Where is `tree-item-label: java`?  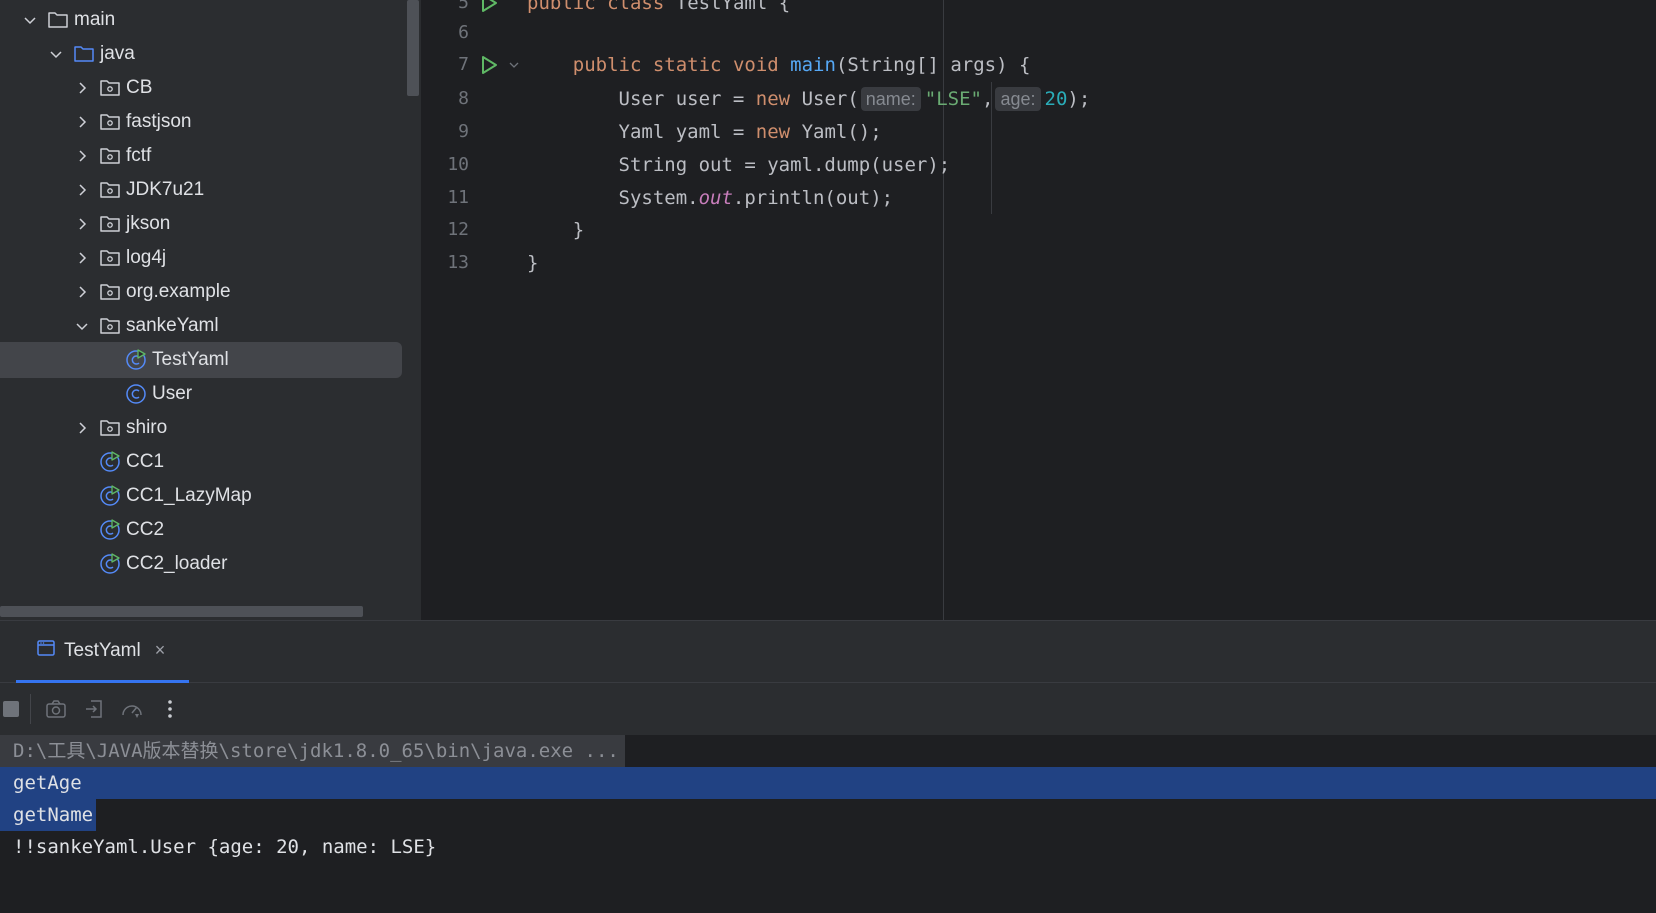
tree-item-label: java is located at coordinates (117, 53).